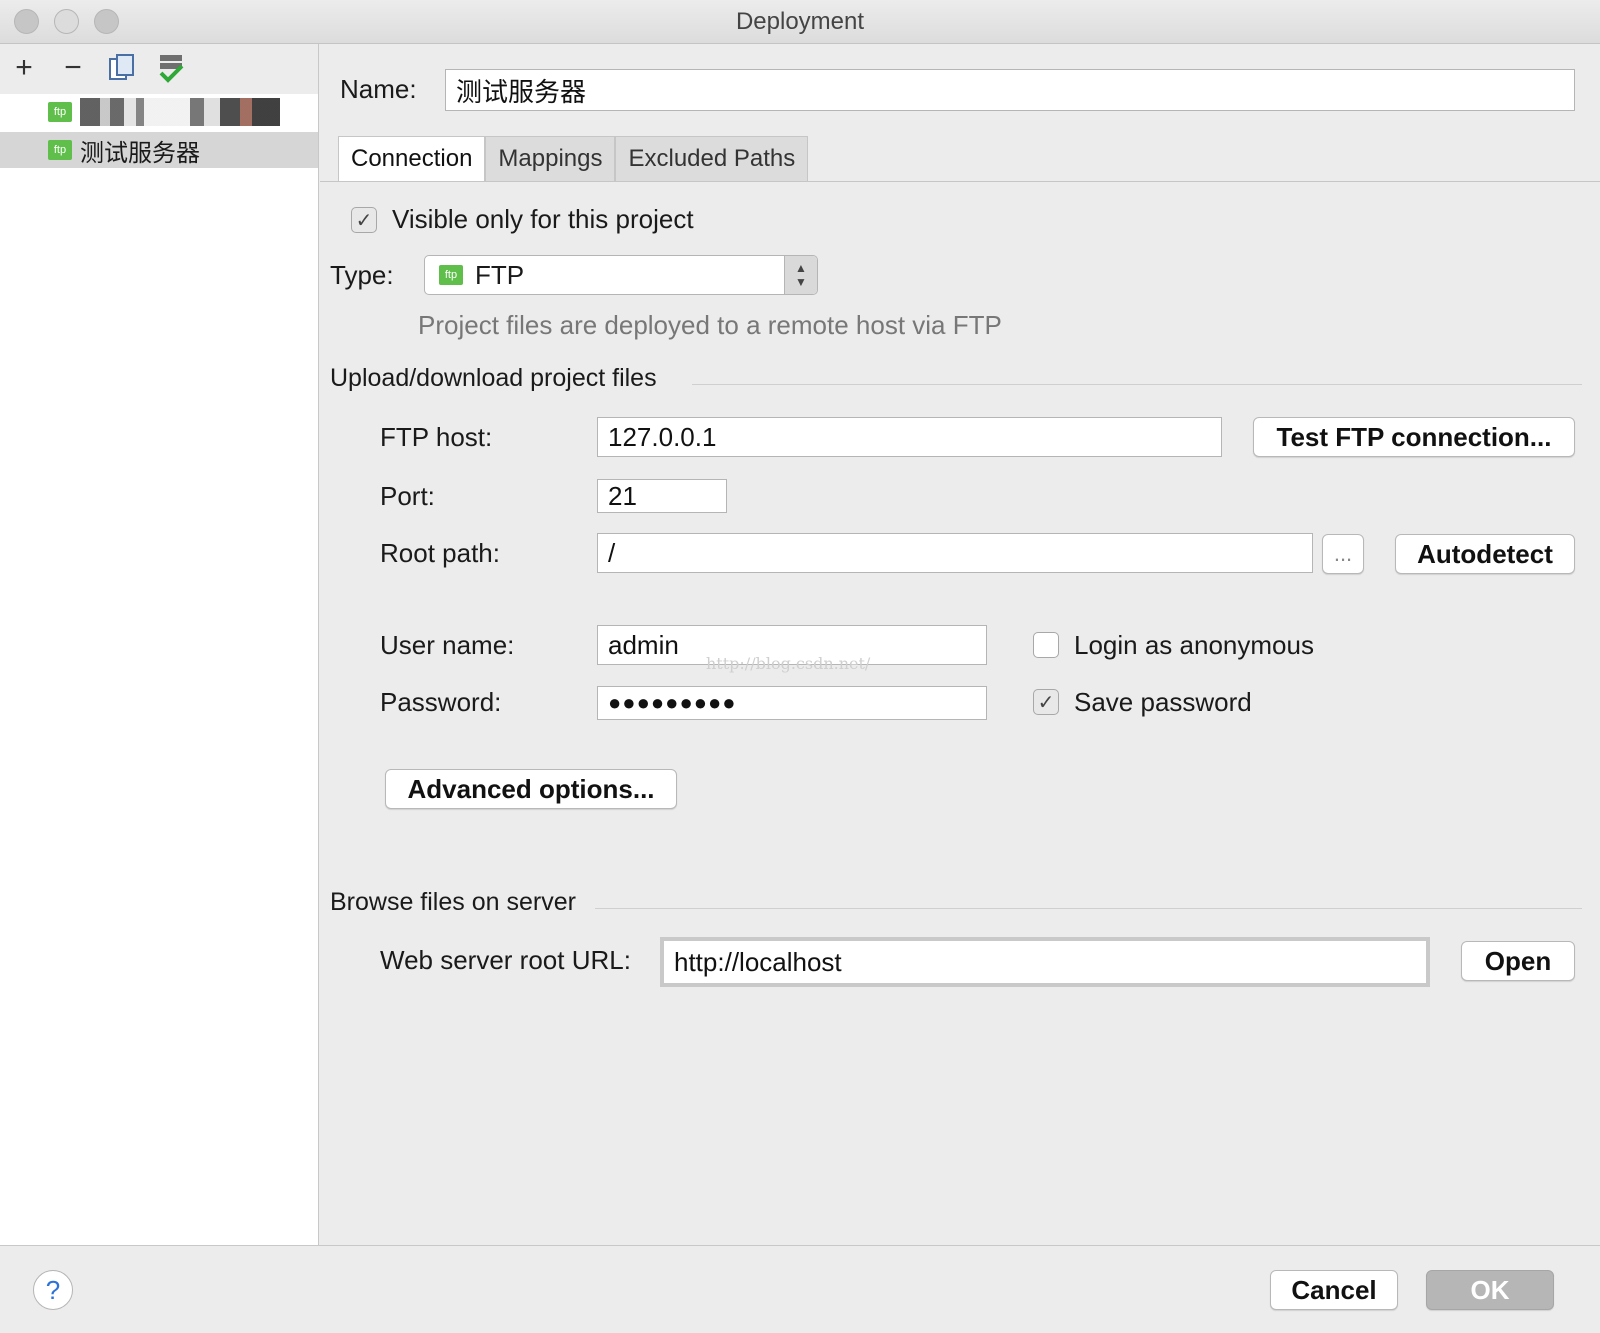 The image size is (1600, 1333). I want to click on login-anonymous-checkbox, so click(1046, 645).